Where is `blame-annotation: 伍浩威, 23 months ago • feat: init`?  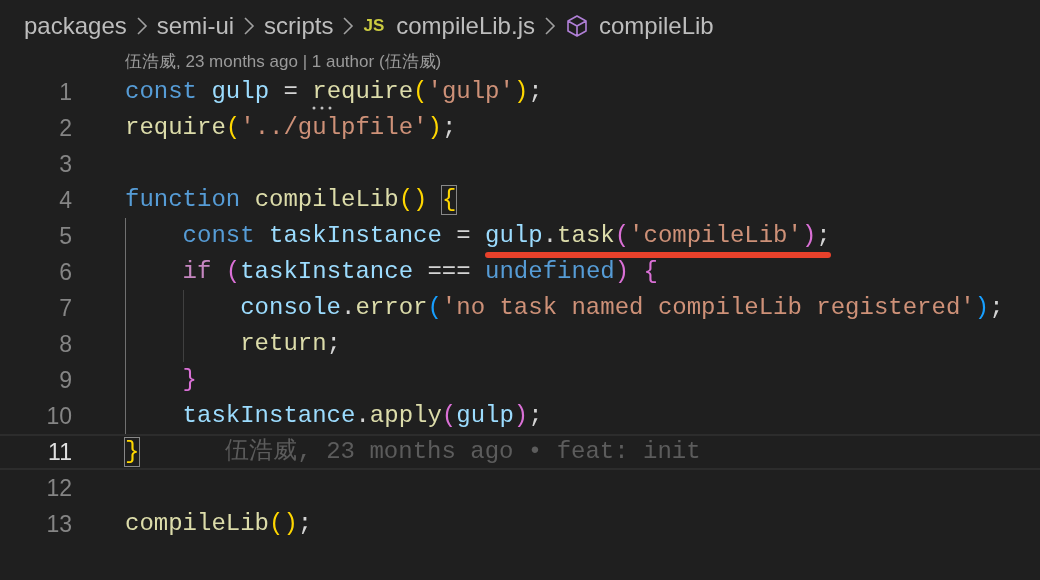 blame-annotation: 伍浩威, 23 months ago • feat: init is located at coordinates (463, 452).